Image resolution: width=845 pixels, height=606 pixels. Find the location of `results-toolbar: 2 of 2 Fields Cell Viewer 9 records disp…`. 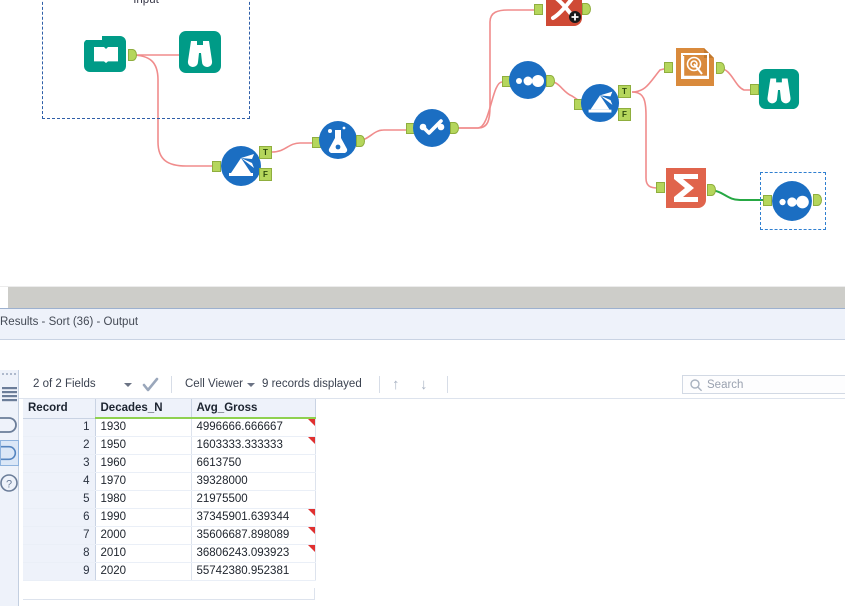

results-toolbar: 2 of 2 Fields Cell Viewer 9 records disp… is located at coordinates (432, 384).